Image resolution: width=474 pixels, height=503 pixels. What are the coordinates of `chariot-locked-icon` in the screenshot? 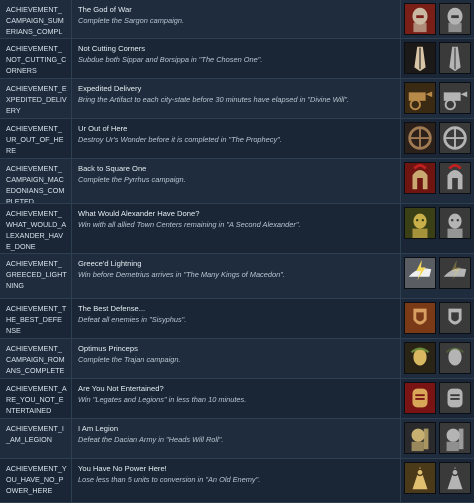 It's located at (455, 98).